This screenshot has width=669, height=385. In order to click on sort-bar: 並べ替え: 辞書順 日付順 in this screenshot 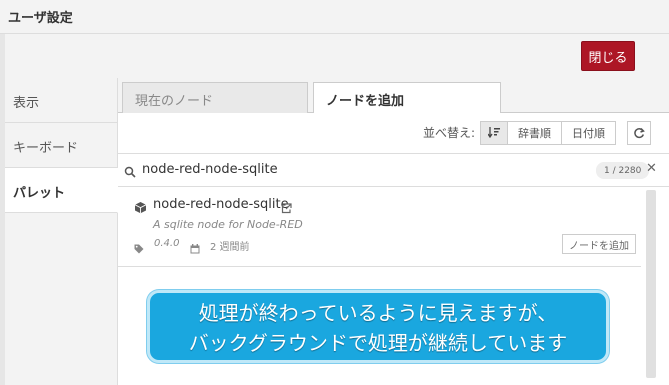, I will do `click(393, 133)`.